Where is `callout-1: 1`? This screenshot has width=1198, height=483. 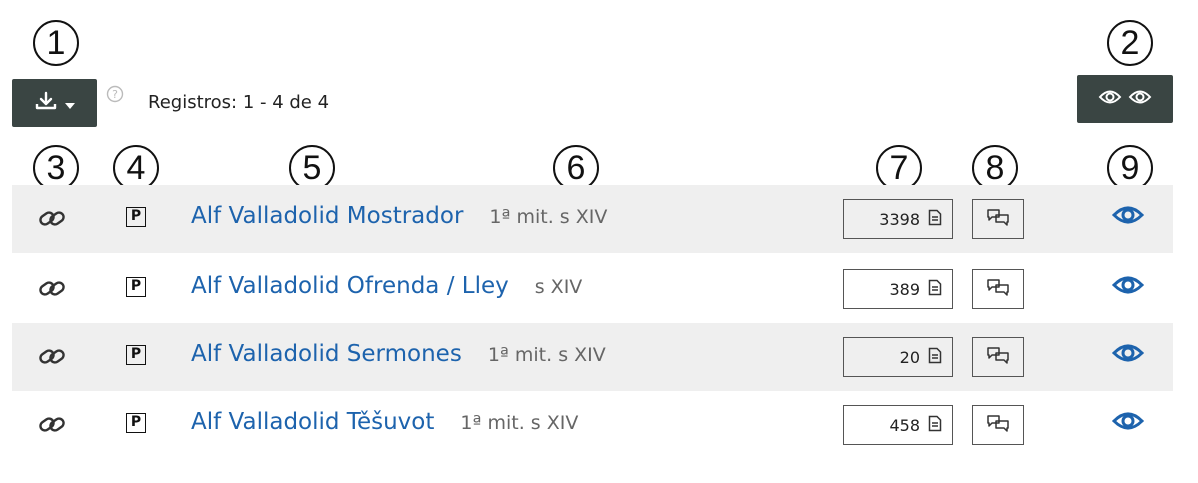 callout-1: 1 is located at coordinates (56, 43).